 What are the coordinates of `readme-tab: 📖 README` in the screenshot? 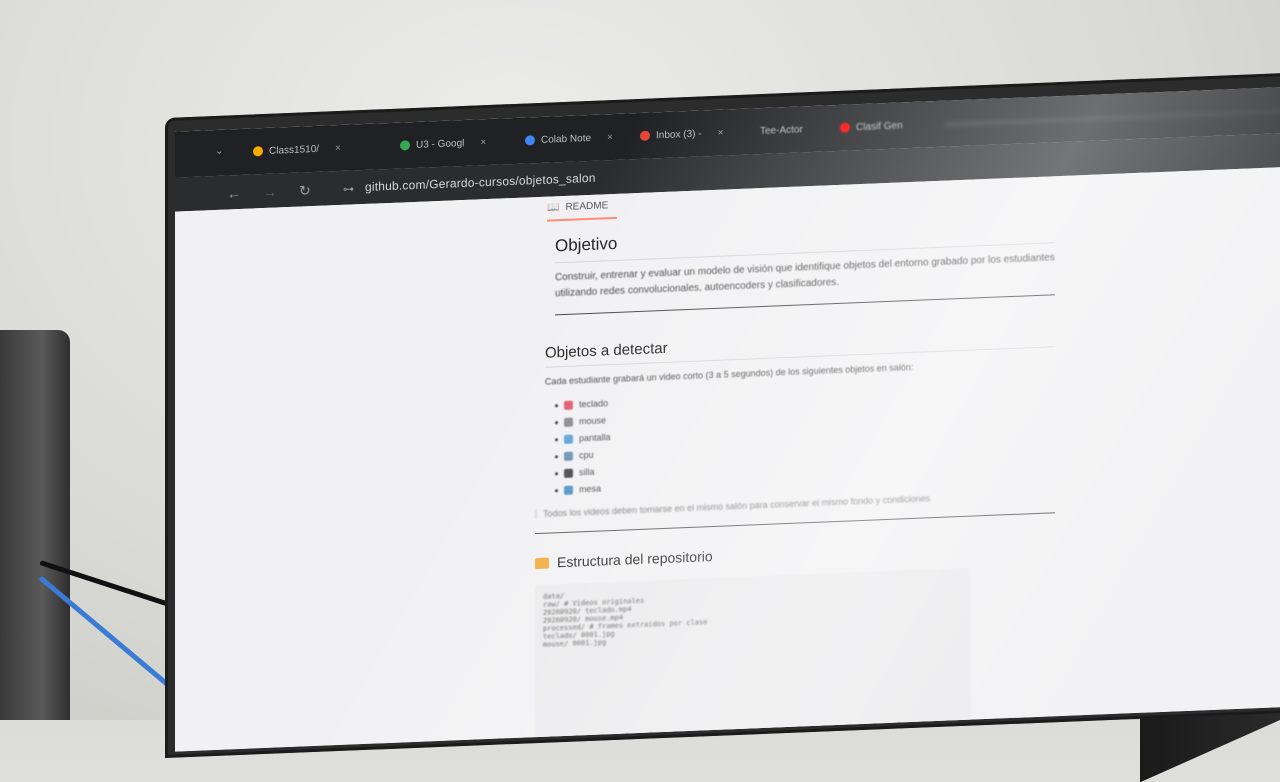 It's located at (582, 210).